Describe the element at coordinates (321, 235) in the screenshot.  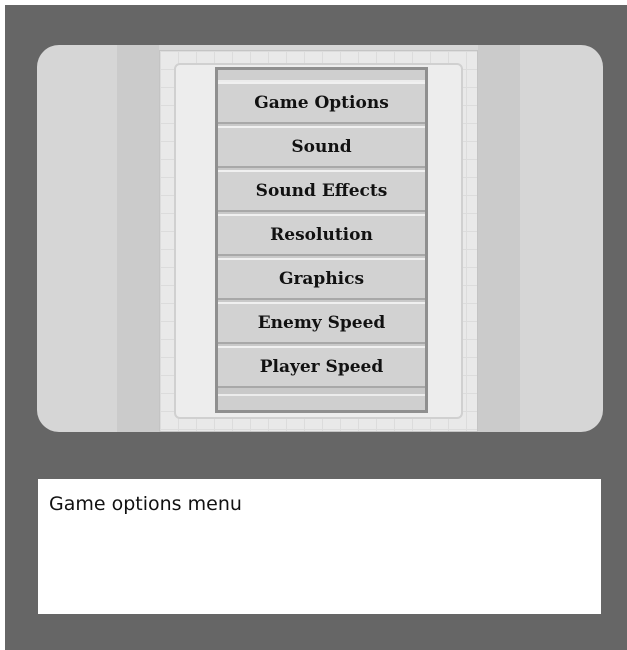
I see `menu-item-resolution: Resolution` at that location.